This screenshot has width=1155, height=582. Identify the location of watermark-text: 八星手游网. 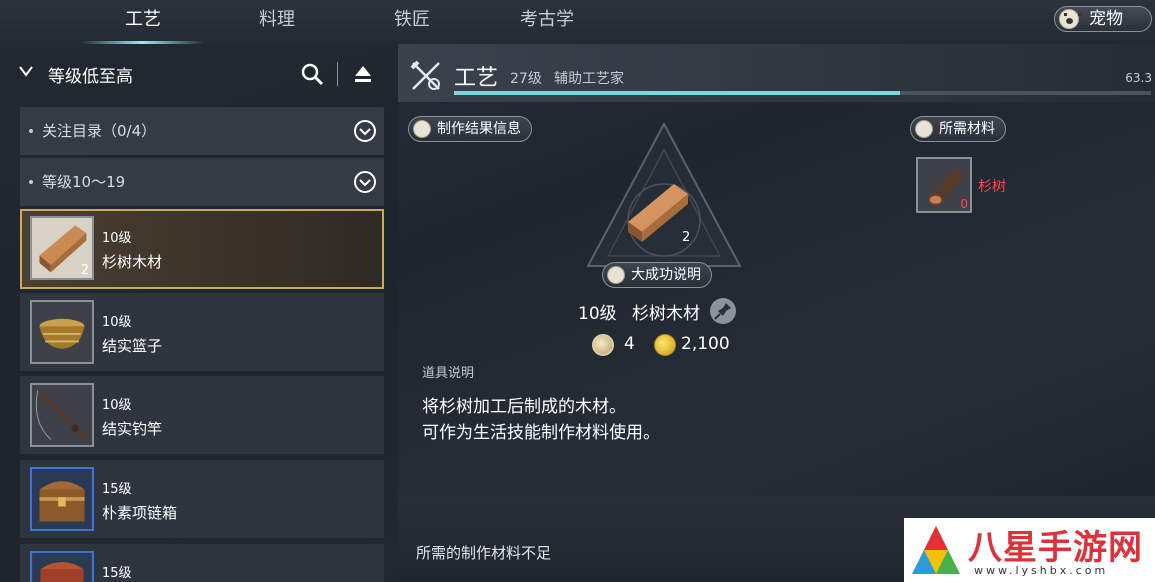
(1055, 548).